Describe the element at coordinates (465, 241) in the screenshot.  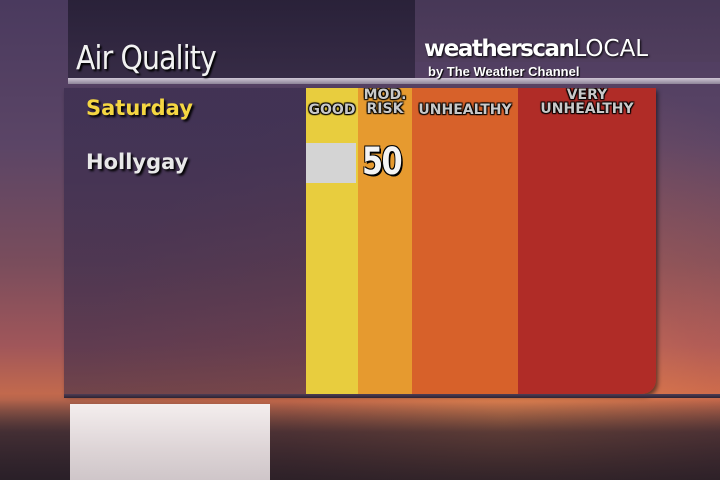
I see `band-unhealthy` at that location.